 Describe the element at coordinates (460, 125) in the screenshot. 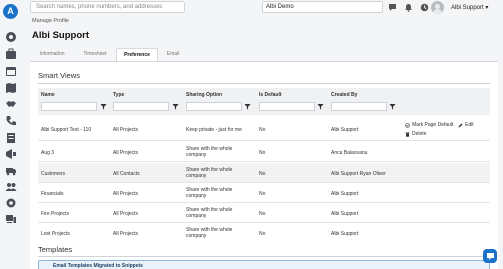

I see `pencil-icon` at that location.